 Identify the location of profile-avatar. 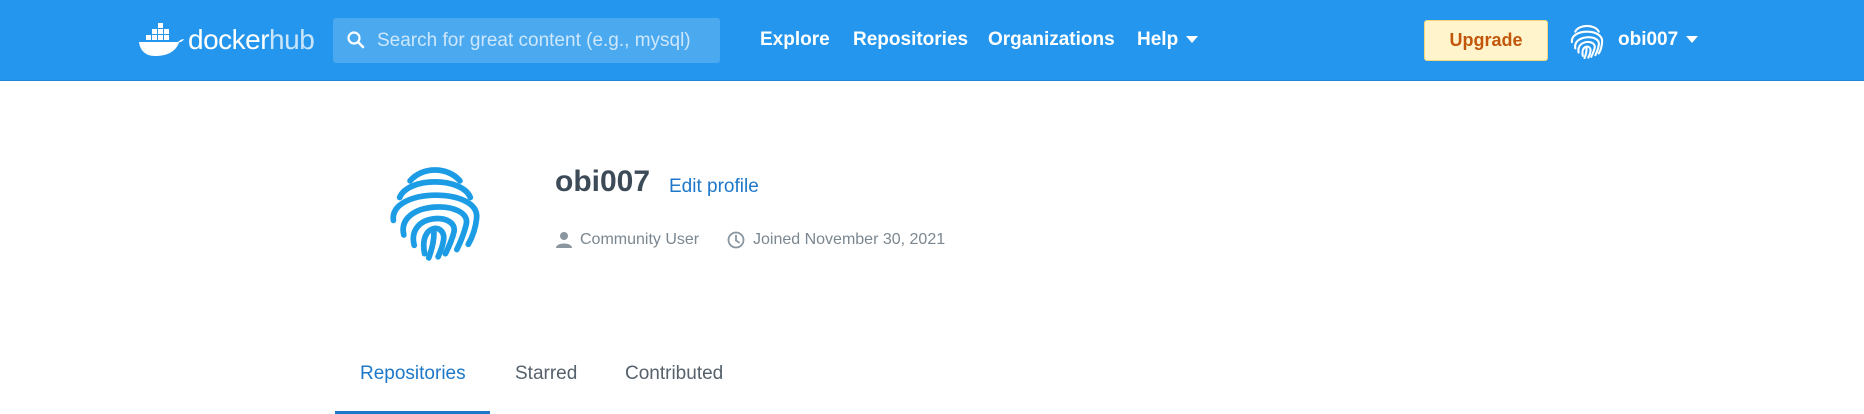
(435, 210).